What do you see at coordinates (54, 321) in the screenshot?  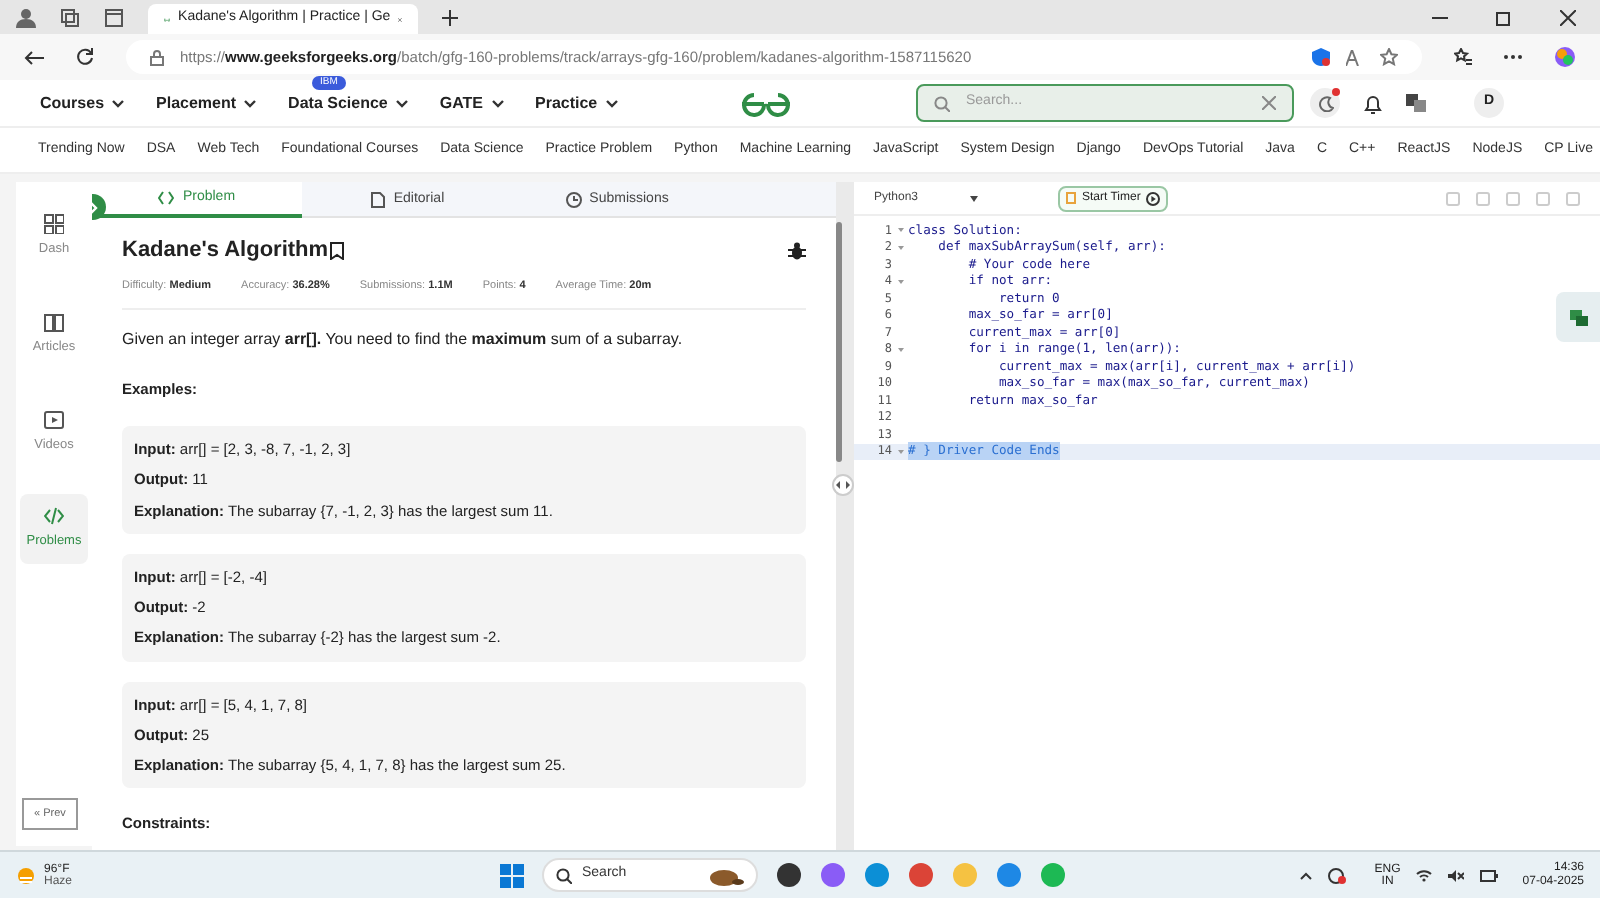 I see `book-icon` at bounding box center [54, 321].